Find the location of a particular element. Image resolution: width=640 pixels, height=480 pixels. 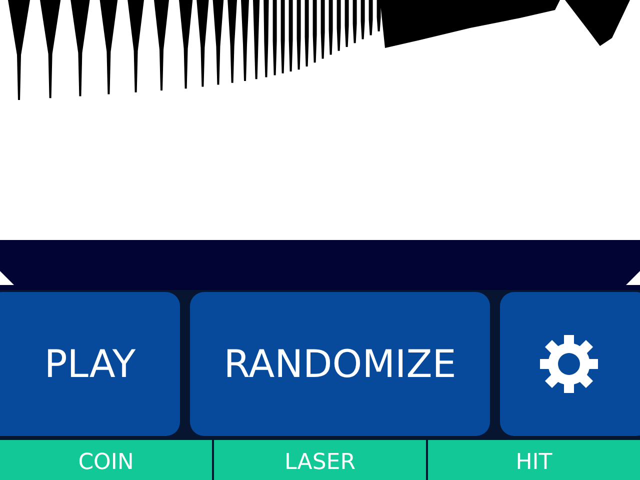

settings-button is located at coordinates (570, 364).